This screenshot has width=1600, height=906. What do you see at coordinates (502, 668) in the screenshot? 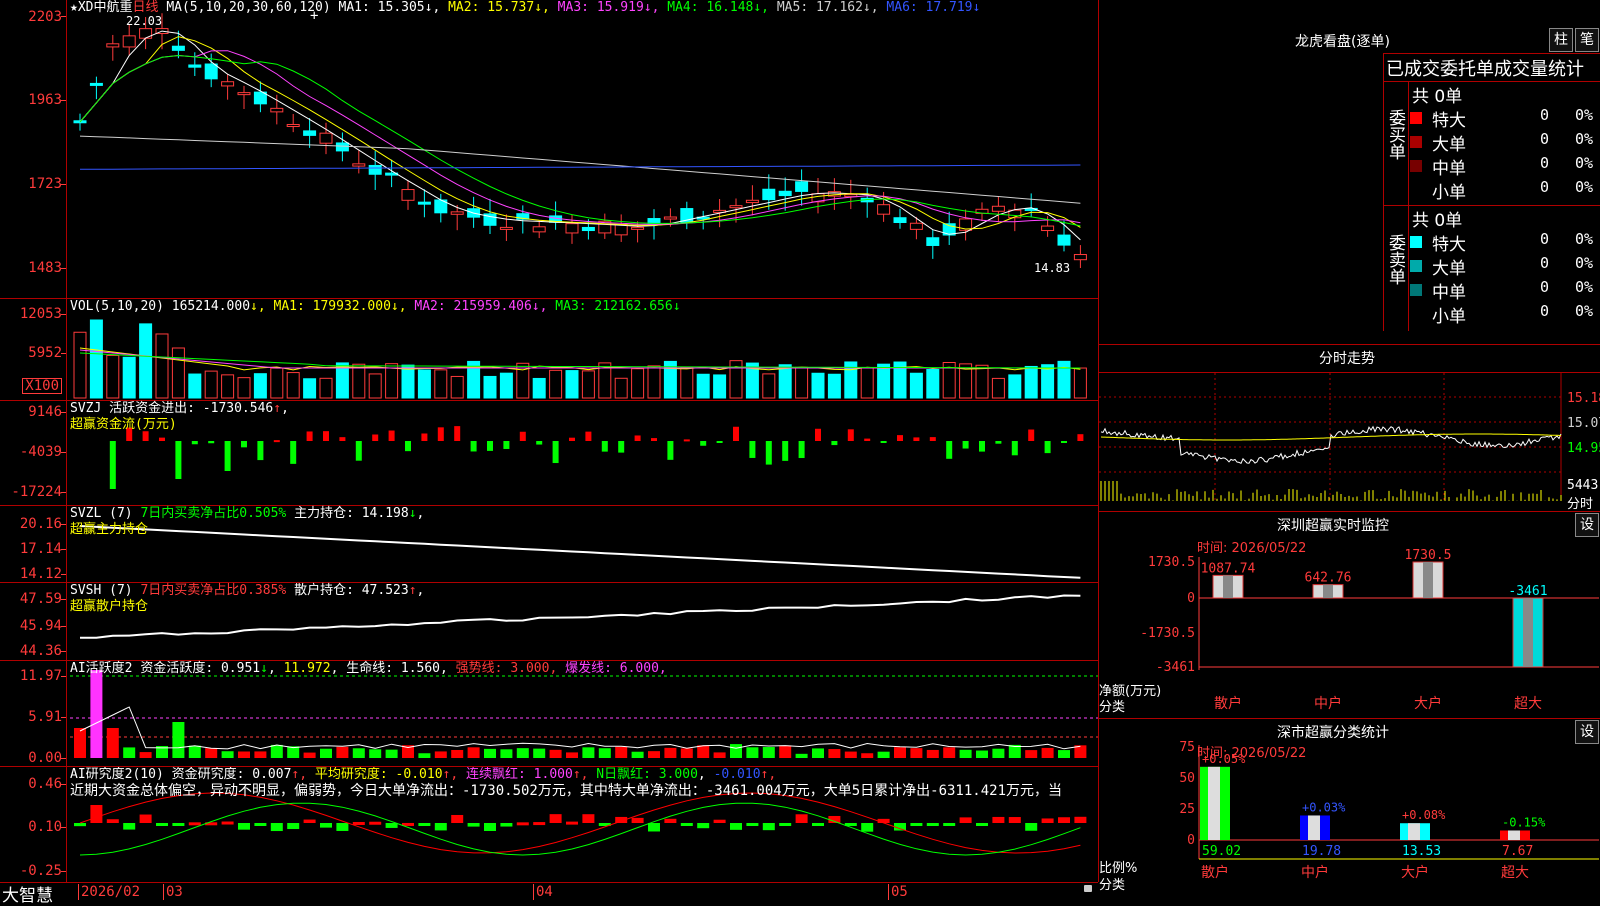
I see `ai1-strong: 强势线: 3.000` at bounding box center [502, 668].